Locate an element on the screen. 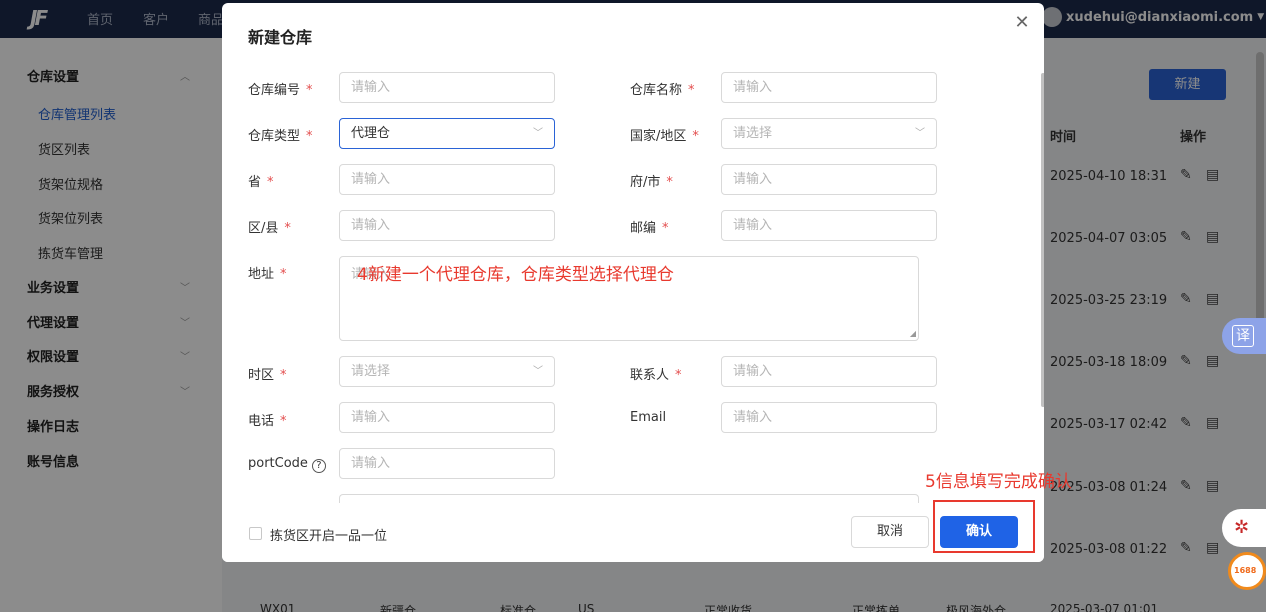 The height and width of the screenshot is (612, 1266). warehouse-name-input: 请输入 is located at coordinates (829, 87).